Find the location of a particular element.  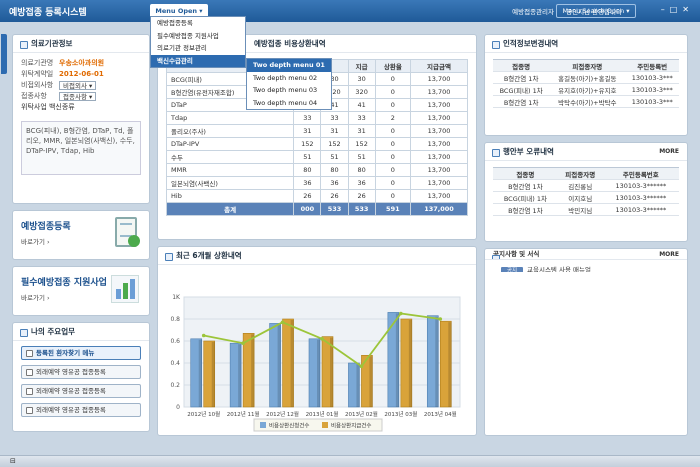

table-cell: Hib is located at coordinates (230, 196).